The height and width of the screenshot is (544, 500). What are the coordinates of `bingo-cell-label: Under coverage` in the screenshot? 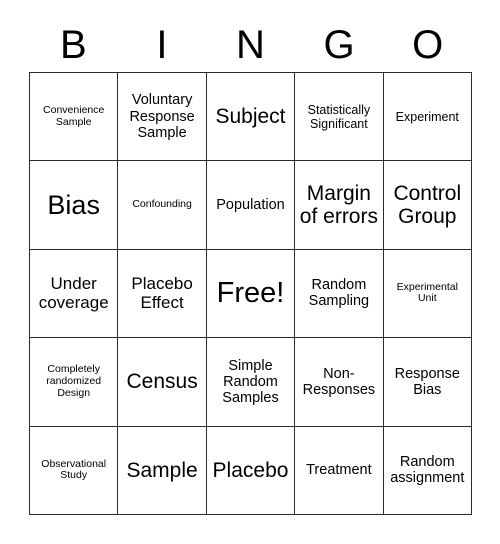 It's located at (73, 293).